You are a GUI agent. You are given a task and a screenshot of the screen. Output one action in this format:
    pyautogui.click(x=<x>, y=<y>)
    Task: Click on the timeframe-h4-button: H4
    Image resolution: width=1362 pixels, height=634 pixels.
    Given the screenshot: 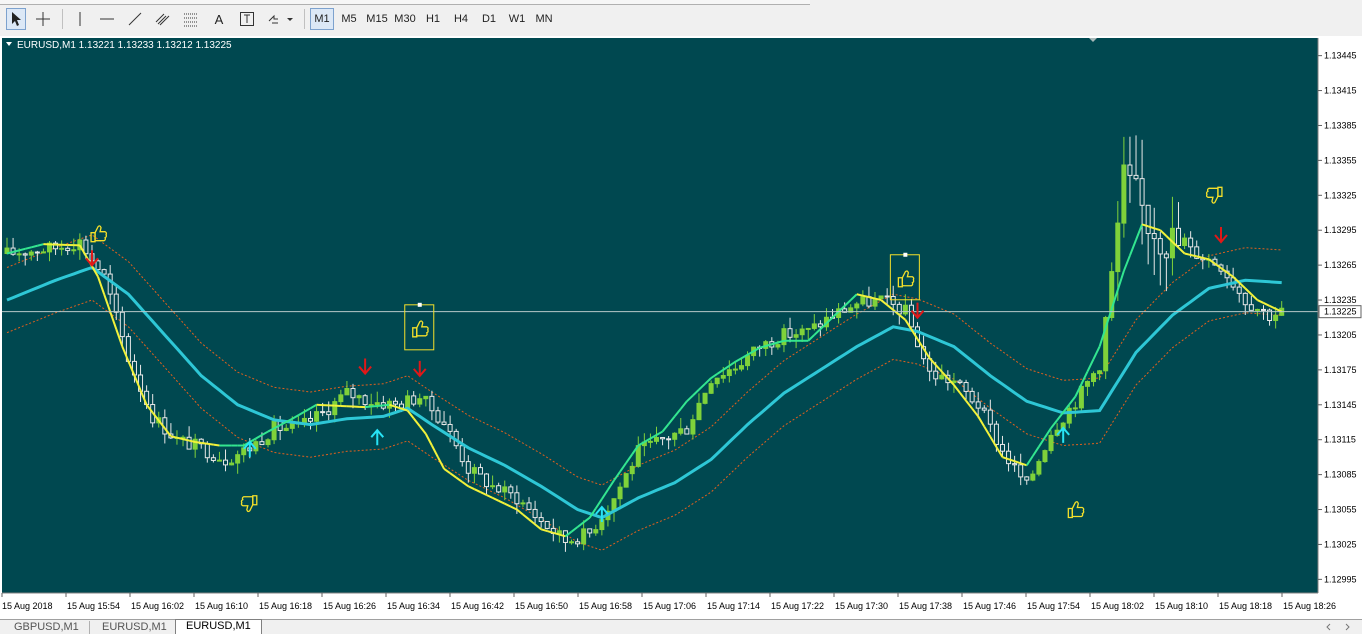 What is the action you would take?
    pyautogui.click(x=461, y=19)
    